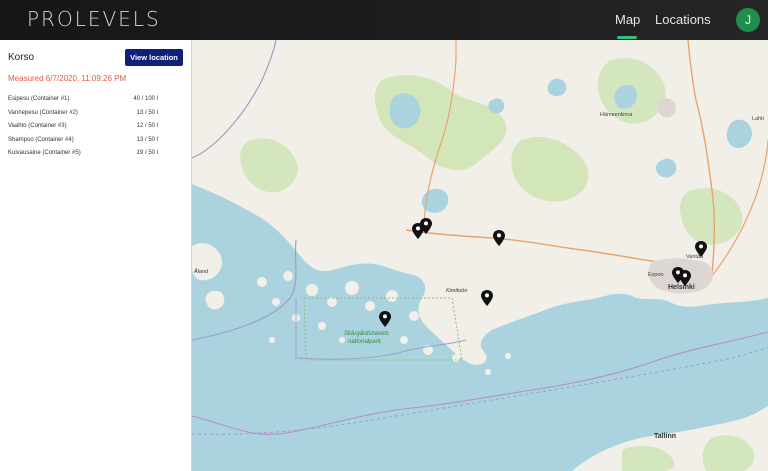 This screenshot has width=768, height=471. I want to click on user-avatar: J, so click(748, 20).